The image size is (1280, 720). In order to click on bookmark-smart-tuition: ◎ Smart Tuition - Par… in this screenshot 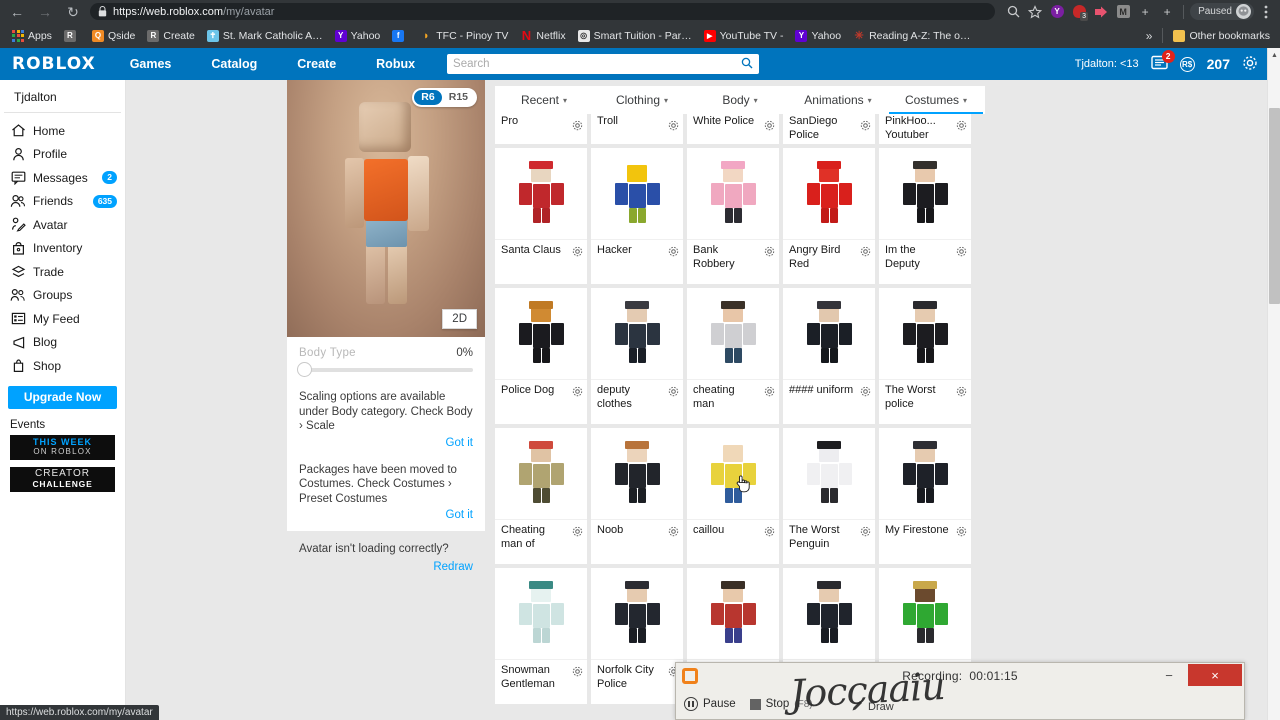, I will do `click(635, 36)`.